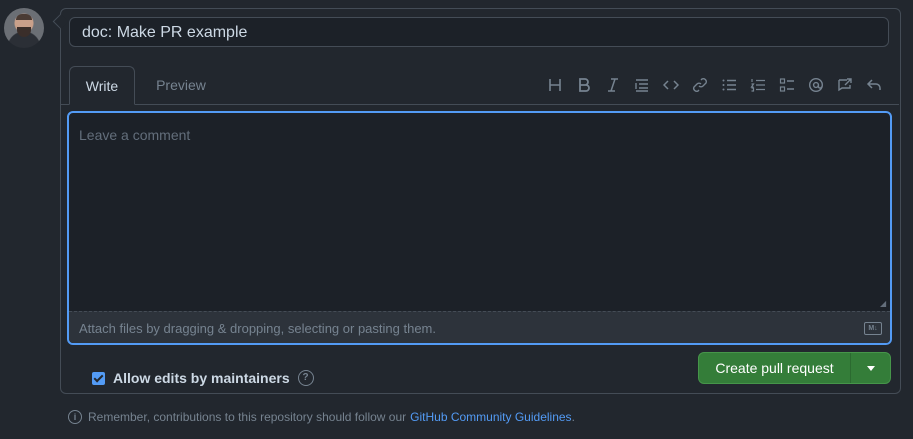 The width and height of the screenshot is (913, 439). What do you see at coordinates (24, 17) in the screenshot?
I see `avatar-hair` at bounding box center [24, 17].